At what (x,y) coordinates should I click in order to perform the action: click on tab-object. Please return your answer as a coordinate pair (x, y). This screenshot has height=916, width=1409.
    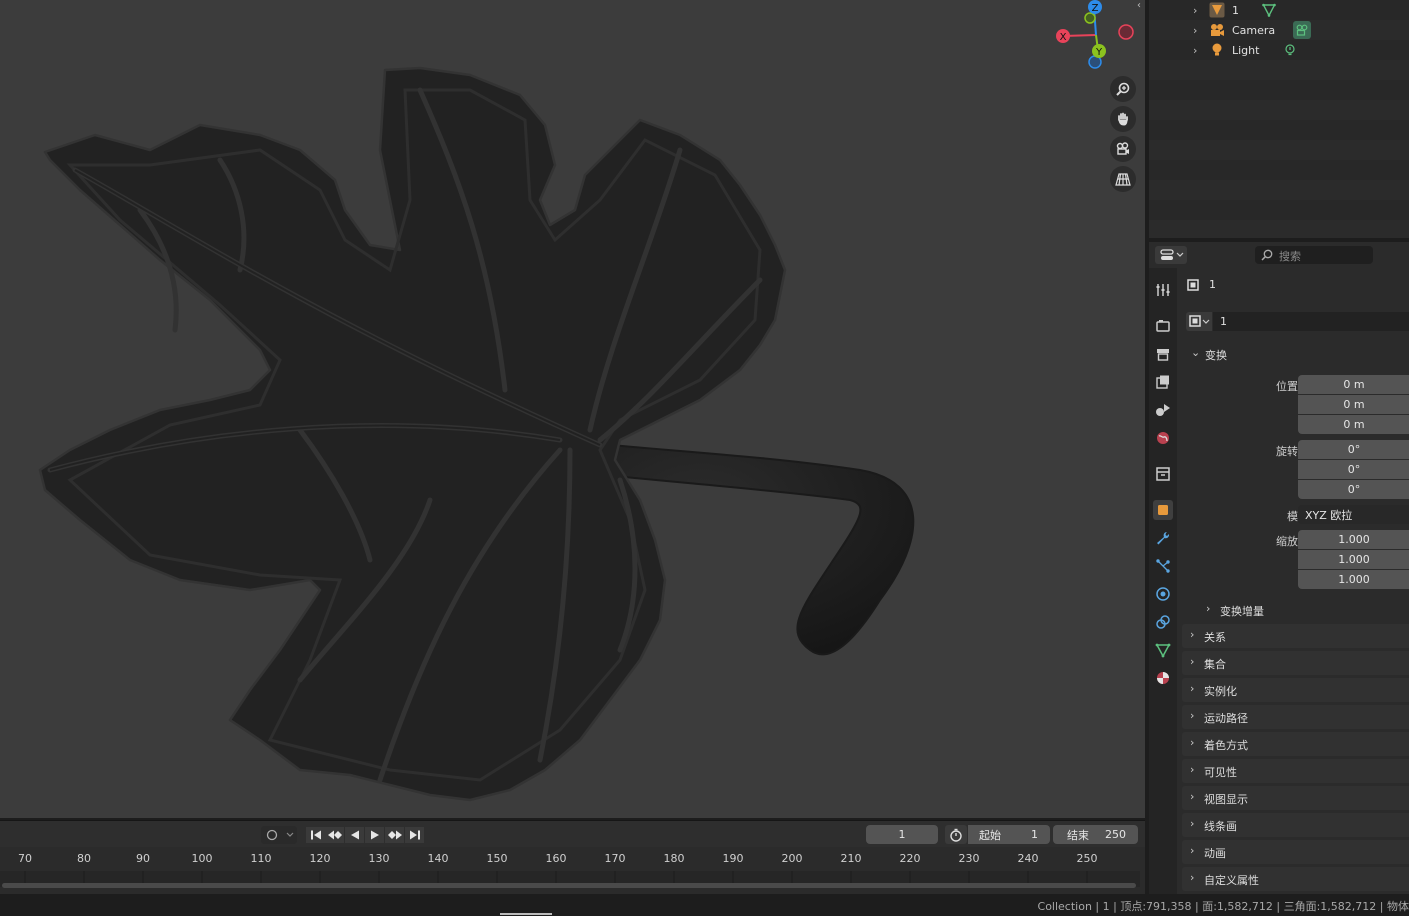
    Looking at the image, I should click on (1163, 510).